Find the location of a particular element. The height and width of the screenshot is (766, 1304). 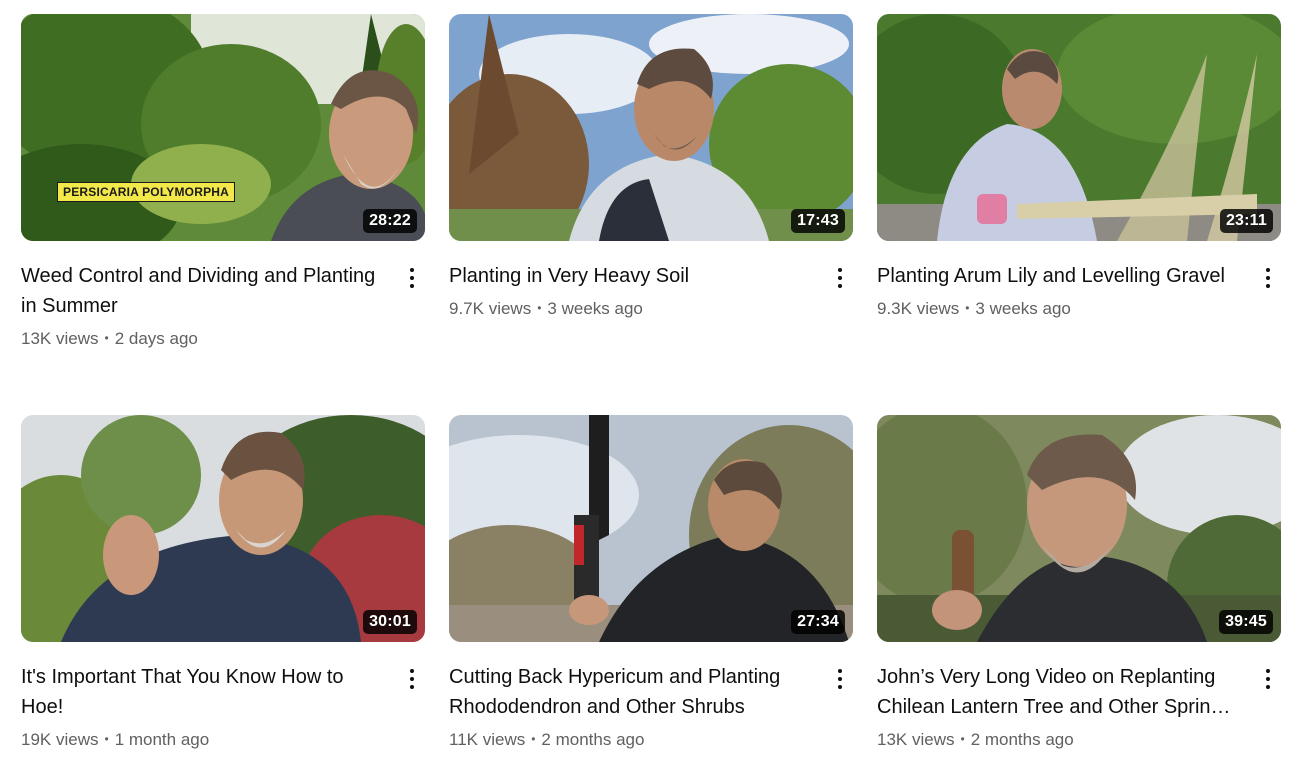

video-stats: 11K views • 2 months ago is located at coordinates (631, 739).